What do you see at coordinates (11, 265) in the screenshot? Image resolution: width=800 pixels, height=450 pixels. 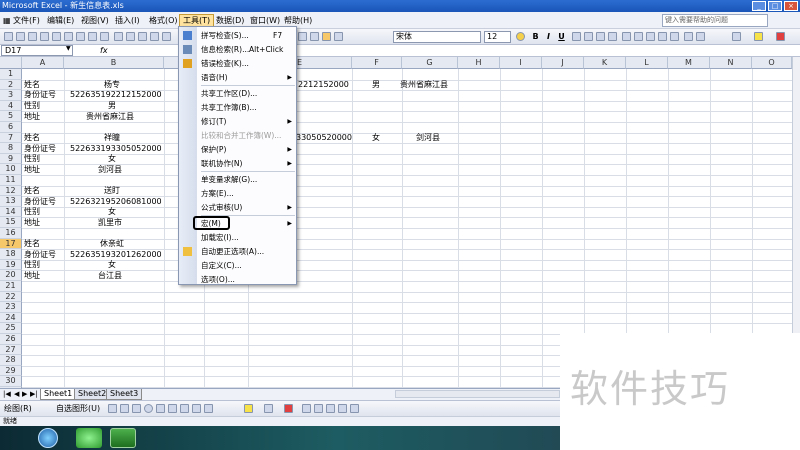 I see `row-header: 19` at bounding box center [11, 265].